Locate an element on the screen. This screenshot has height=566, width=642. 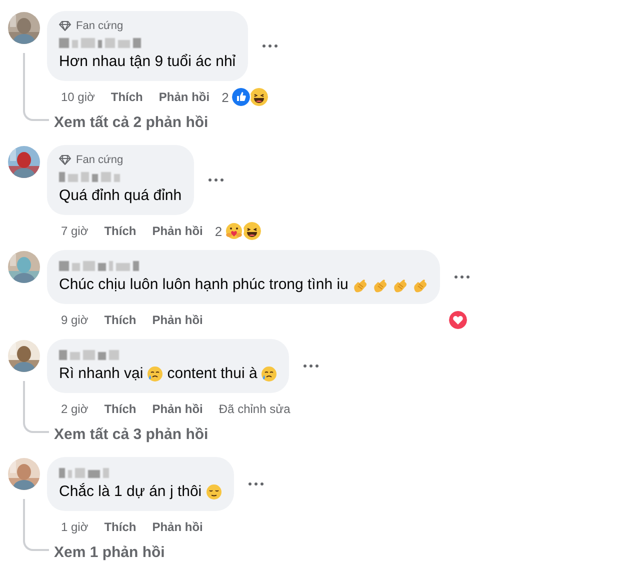
view-replies-link: Xem tất cả 2 phản hồi is located at coordinates (131, 122).